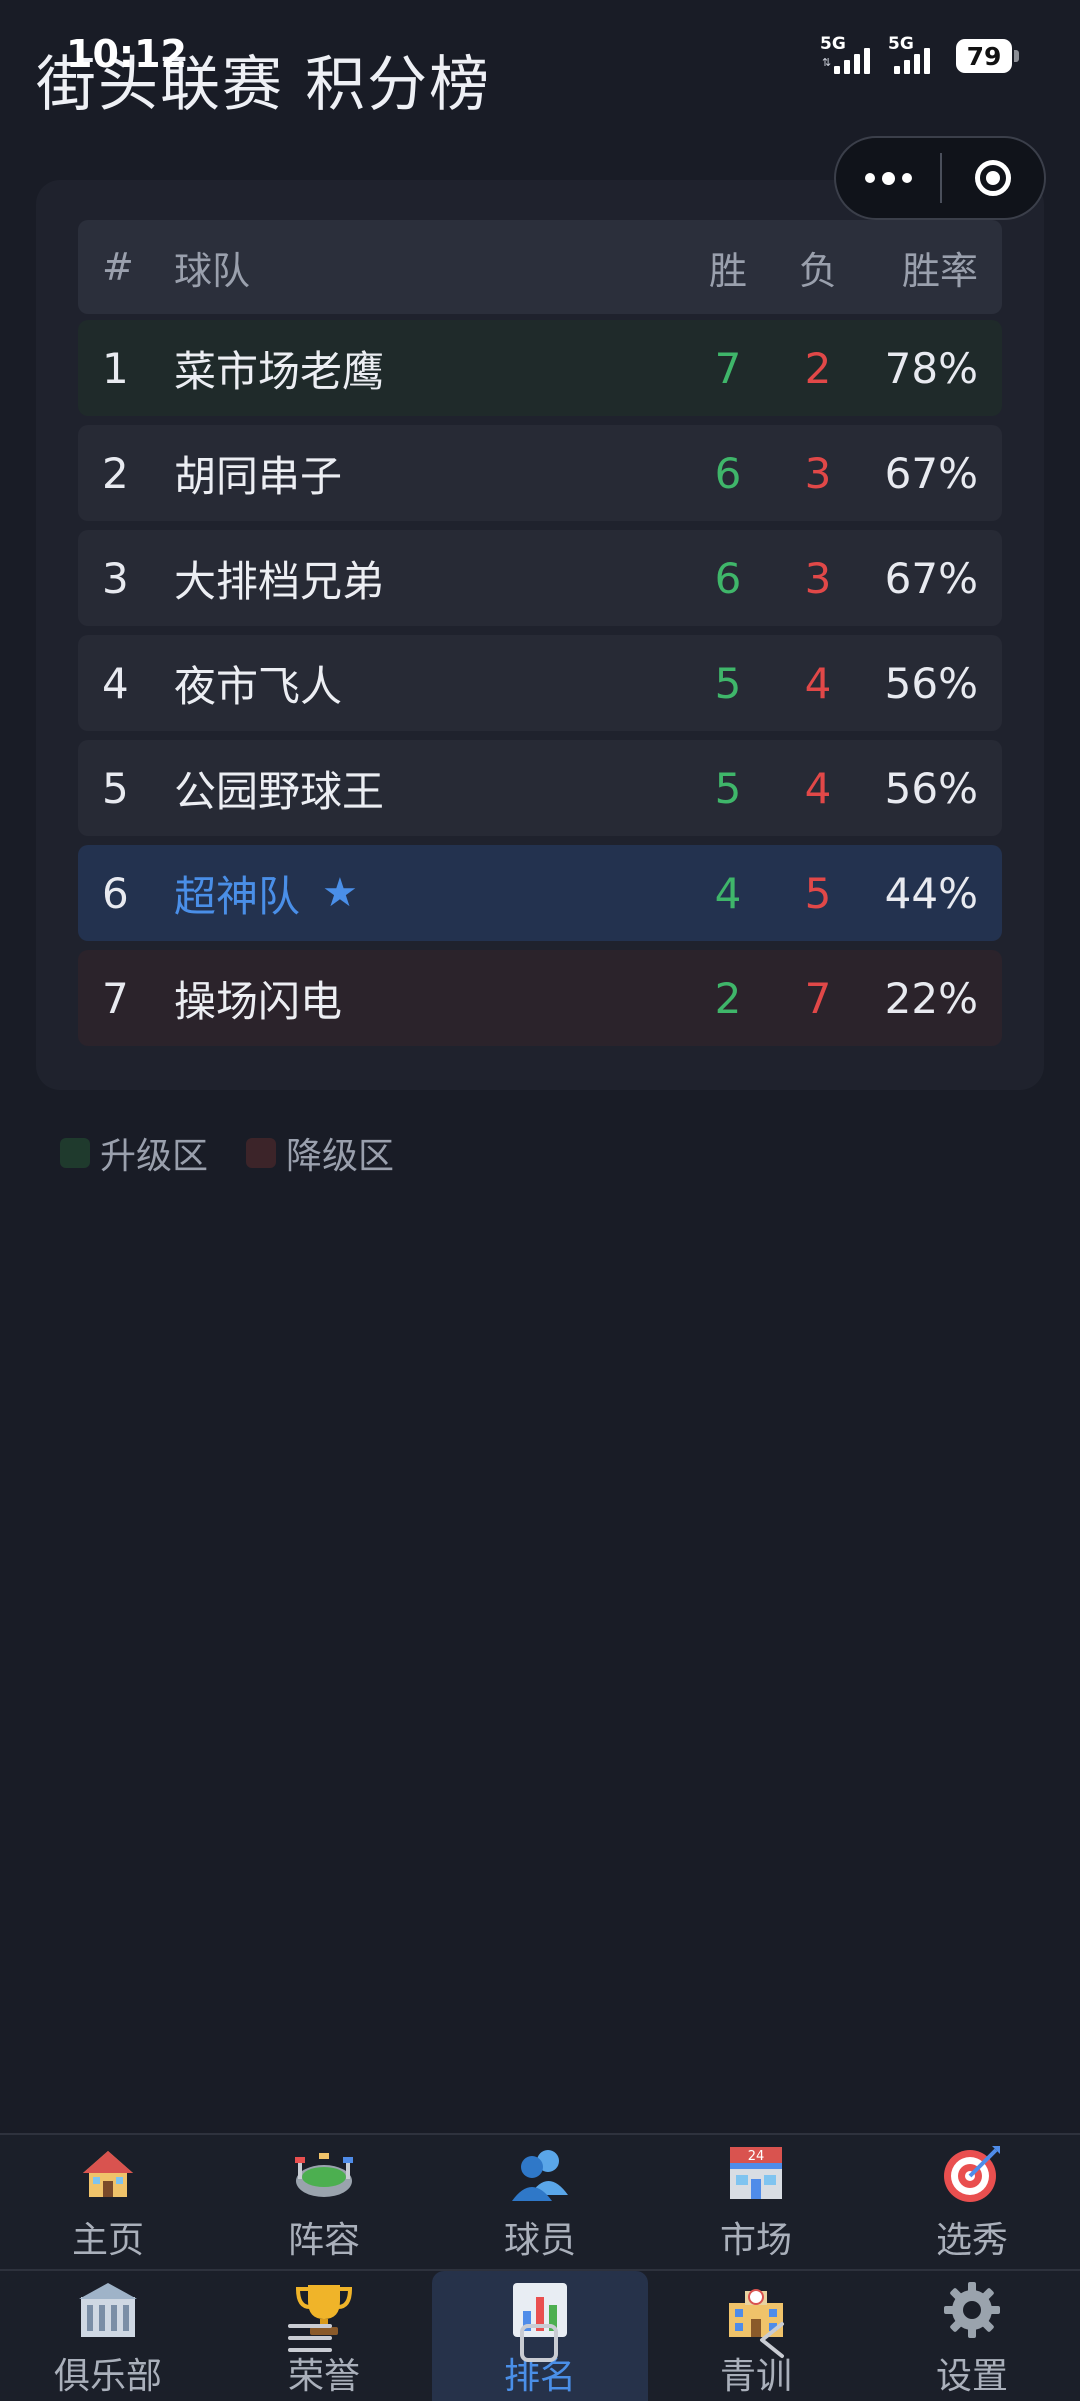 This screenshot has width=1080, height=2401. I want to click on header-team: 球队, so click(212, 270).